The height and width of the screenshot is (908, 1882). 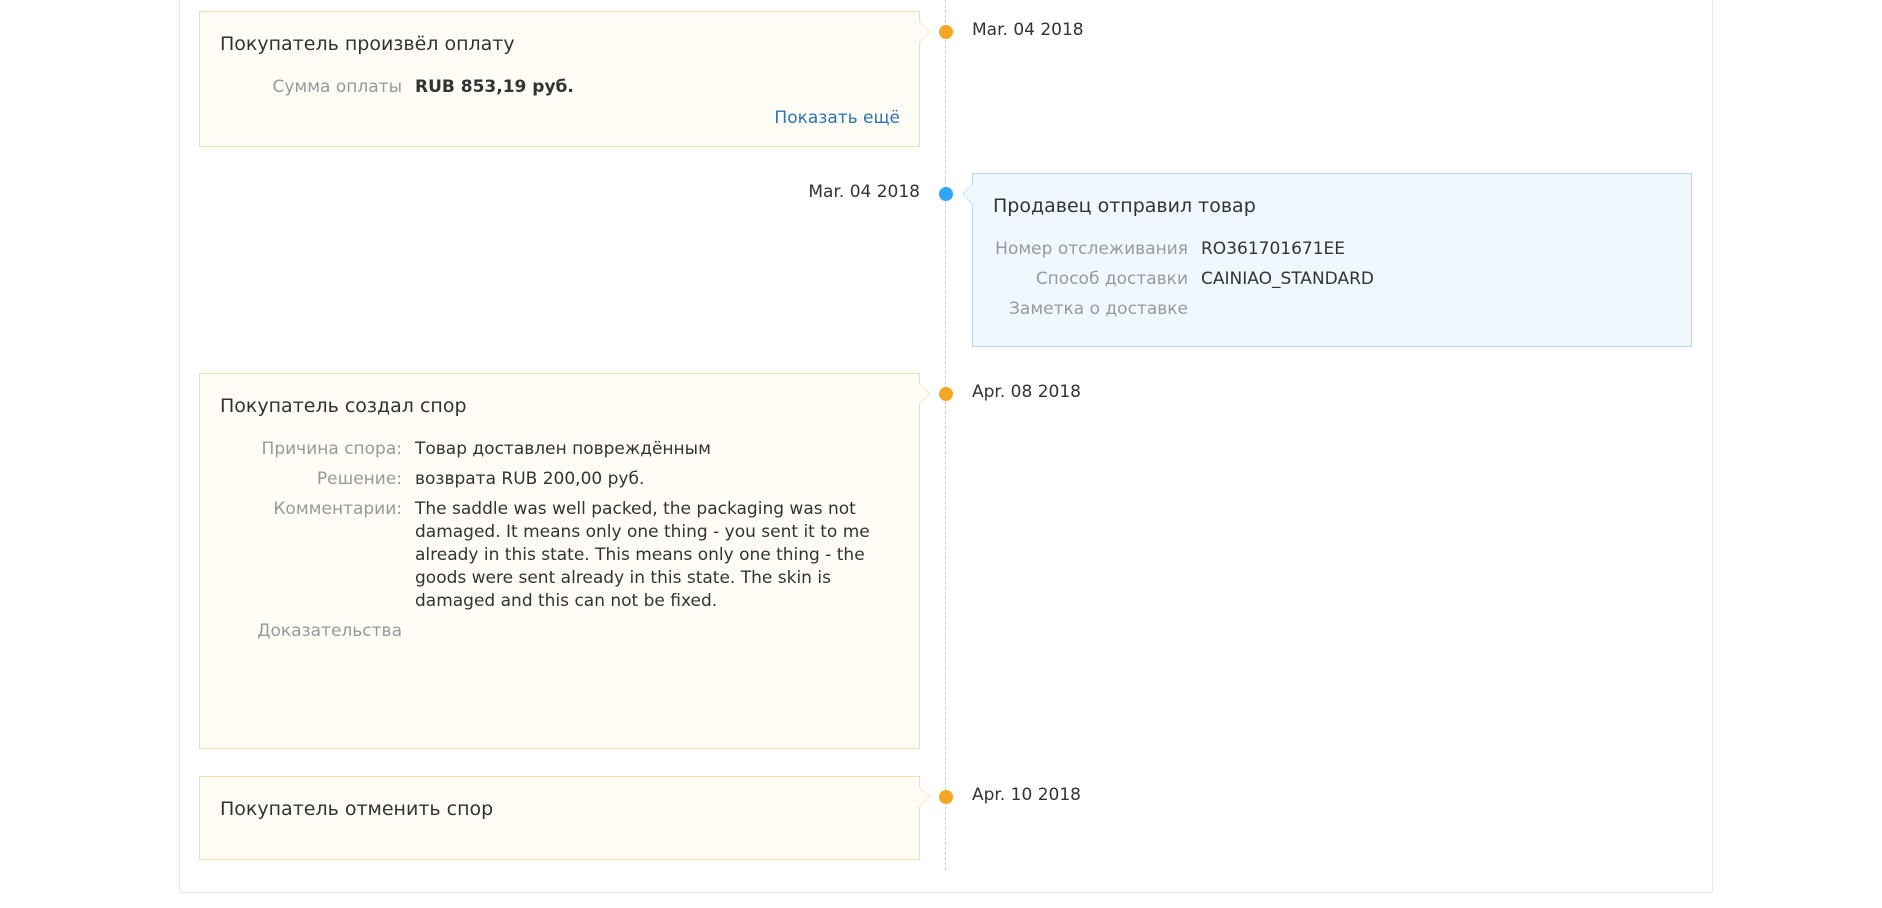 I want to click on field-row: Решение: возврата RUB 200,00 руб., so click(x=559, y=479).